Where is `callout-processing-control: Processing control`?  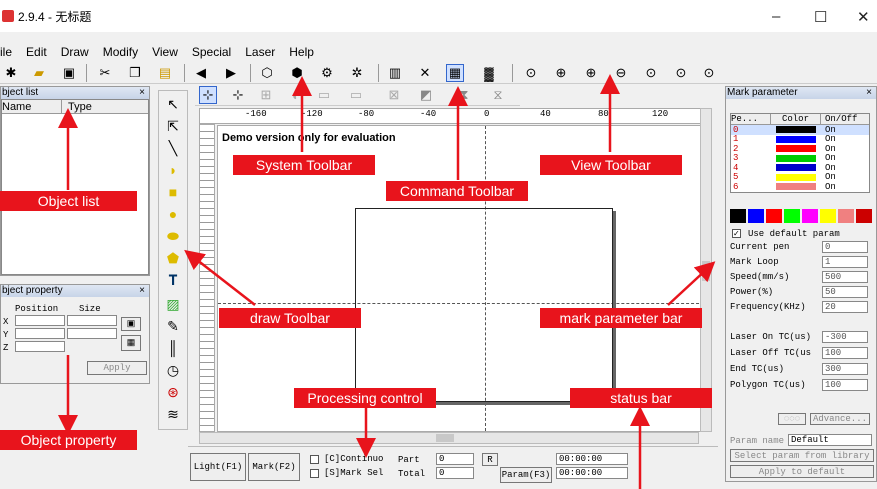
callout-processing-control: Processing control is located at coordinates (365, 398).